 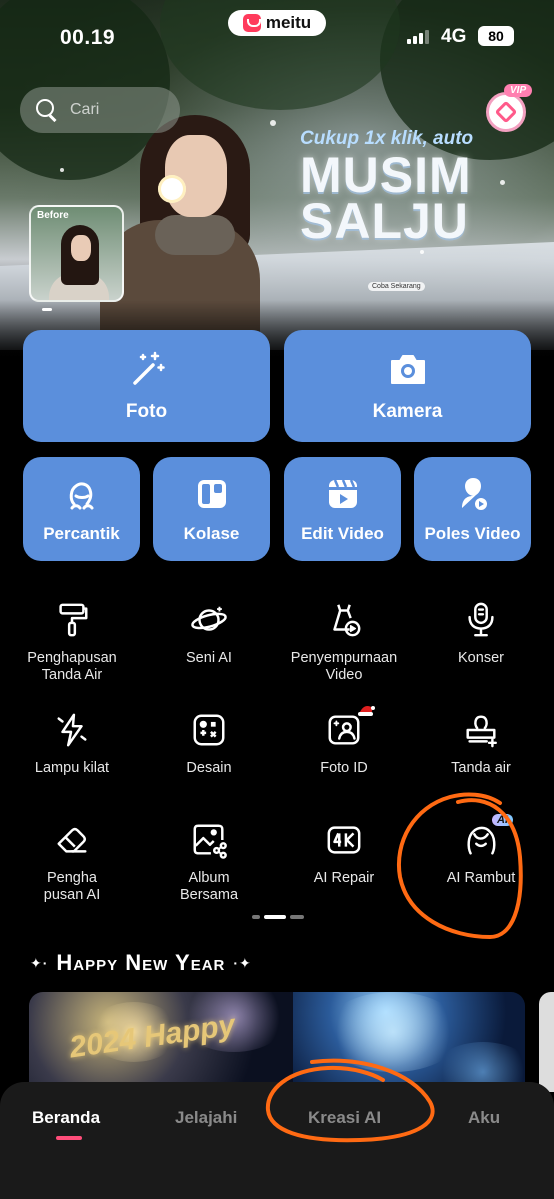 I want to click on kamera-button: Kamera, so click(x=407, y=386).